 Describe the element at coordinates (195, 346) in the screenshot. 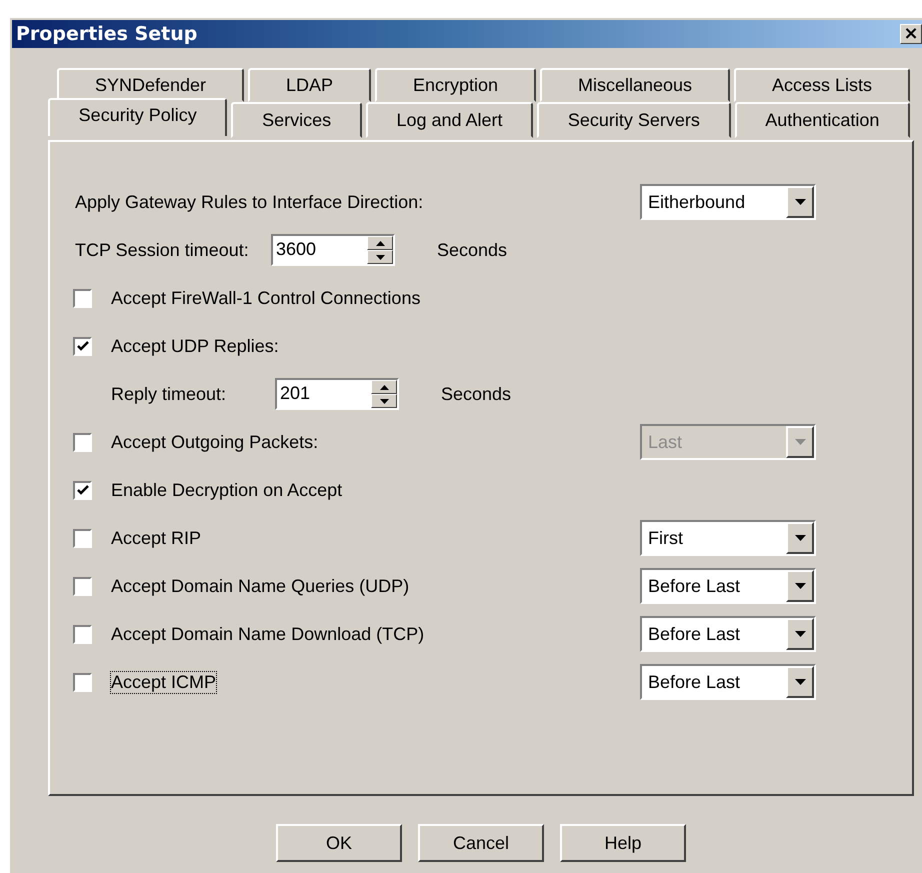

I see `checkbox-label: Accept UDP Replies:` at that location.